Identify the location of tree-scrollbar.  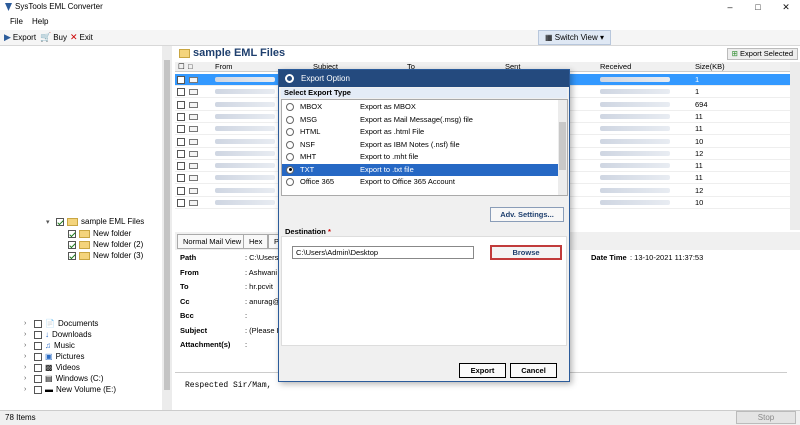
(167, 228).